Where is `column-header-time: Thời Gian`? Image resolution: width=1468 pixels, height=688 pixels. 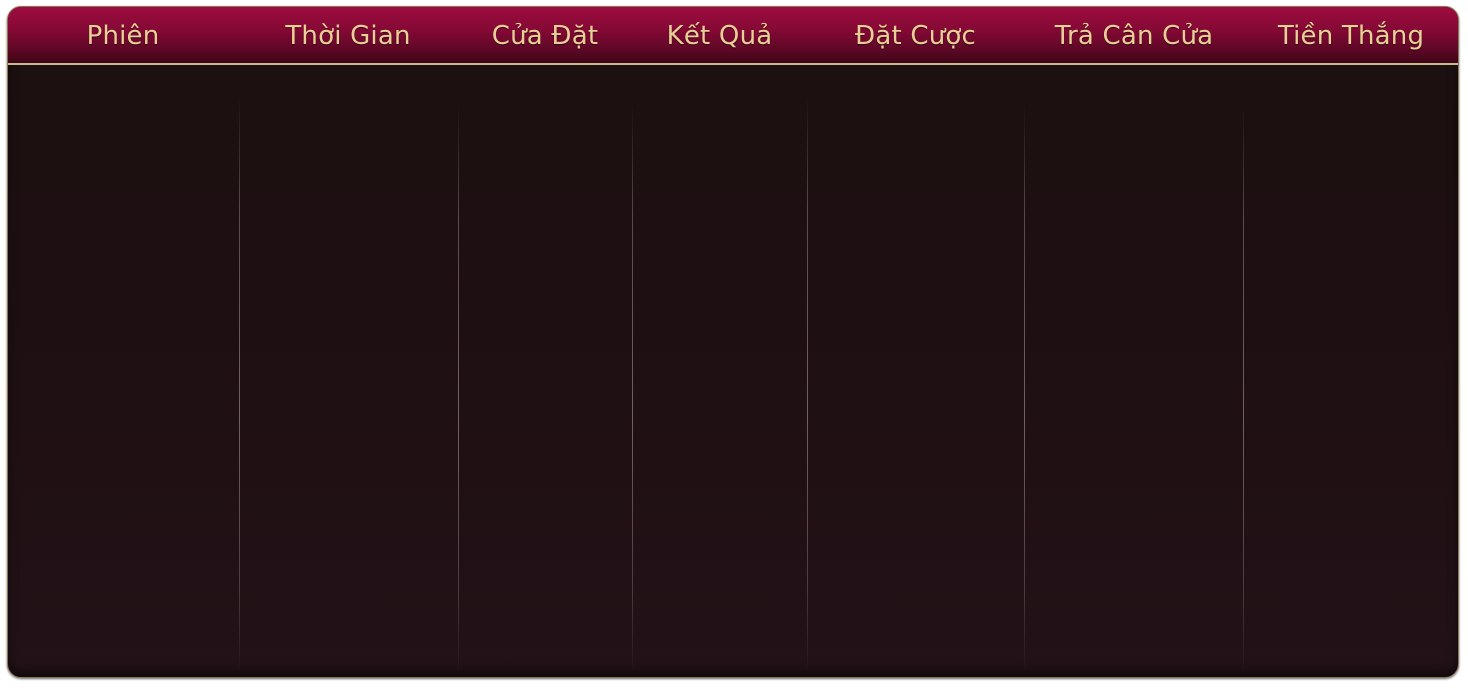
column-header-time: Thời Gian is located at coordinates (348, 36).